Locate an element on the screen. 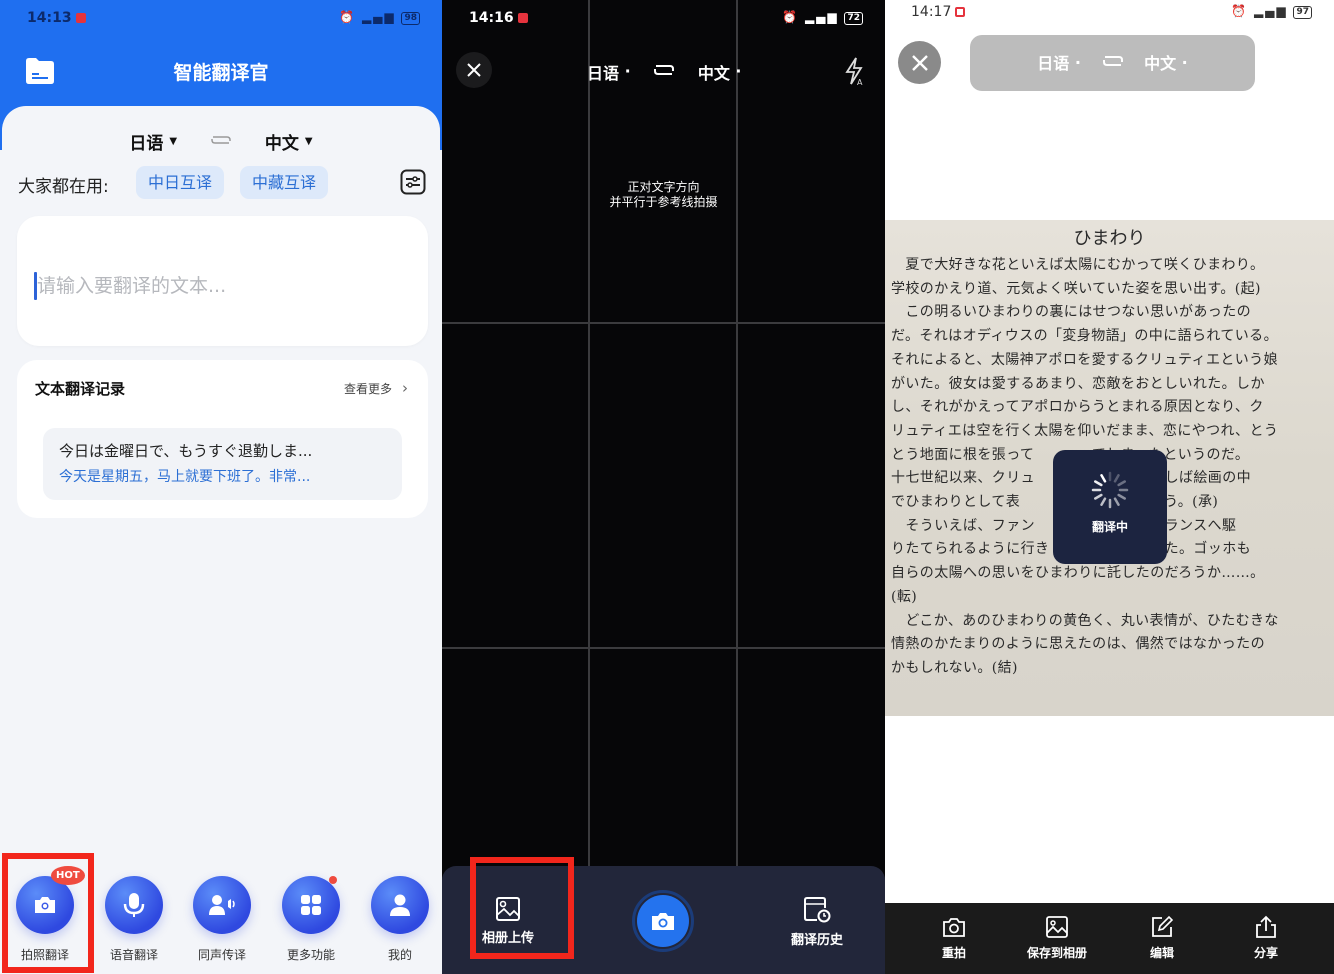 The image size is (1334, 974). document-line: 自らの太陽への思いをひまわりに託したのだろうか……。 is located at coordinates (1078, 573).